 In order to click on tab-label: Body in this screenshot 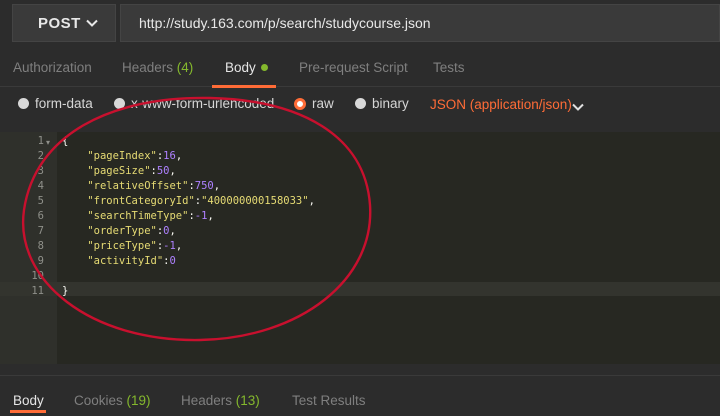, I will do `click(28, 400)`.